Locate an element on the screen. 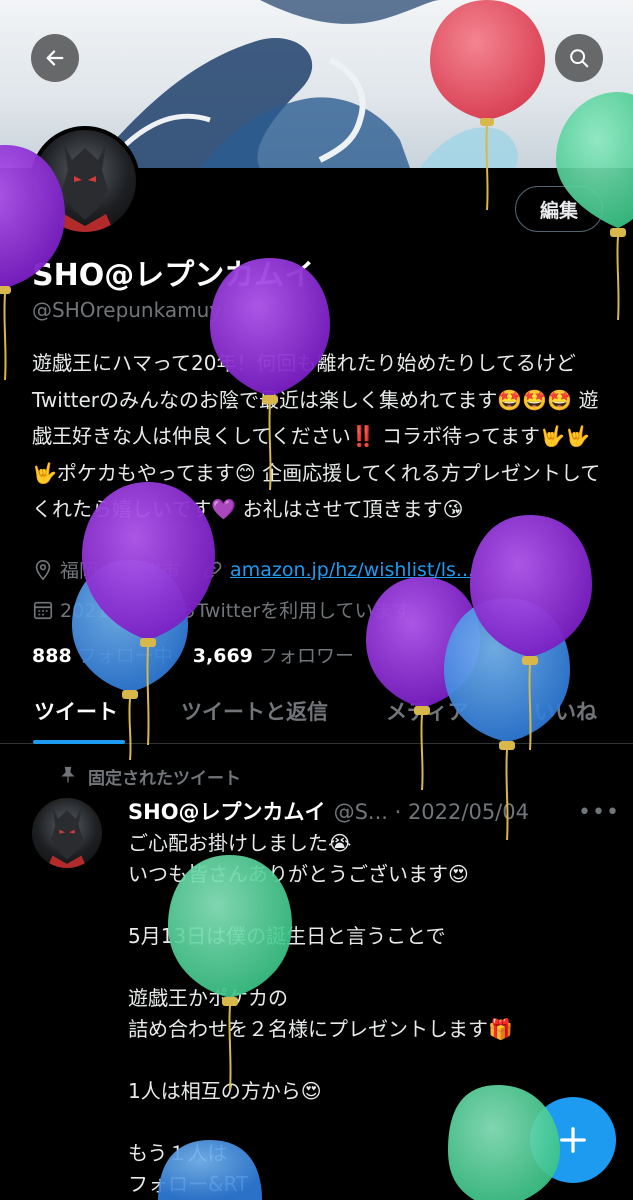  tab-tweets: ツイート is located at coordinates (76, 711).